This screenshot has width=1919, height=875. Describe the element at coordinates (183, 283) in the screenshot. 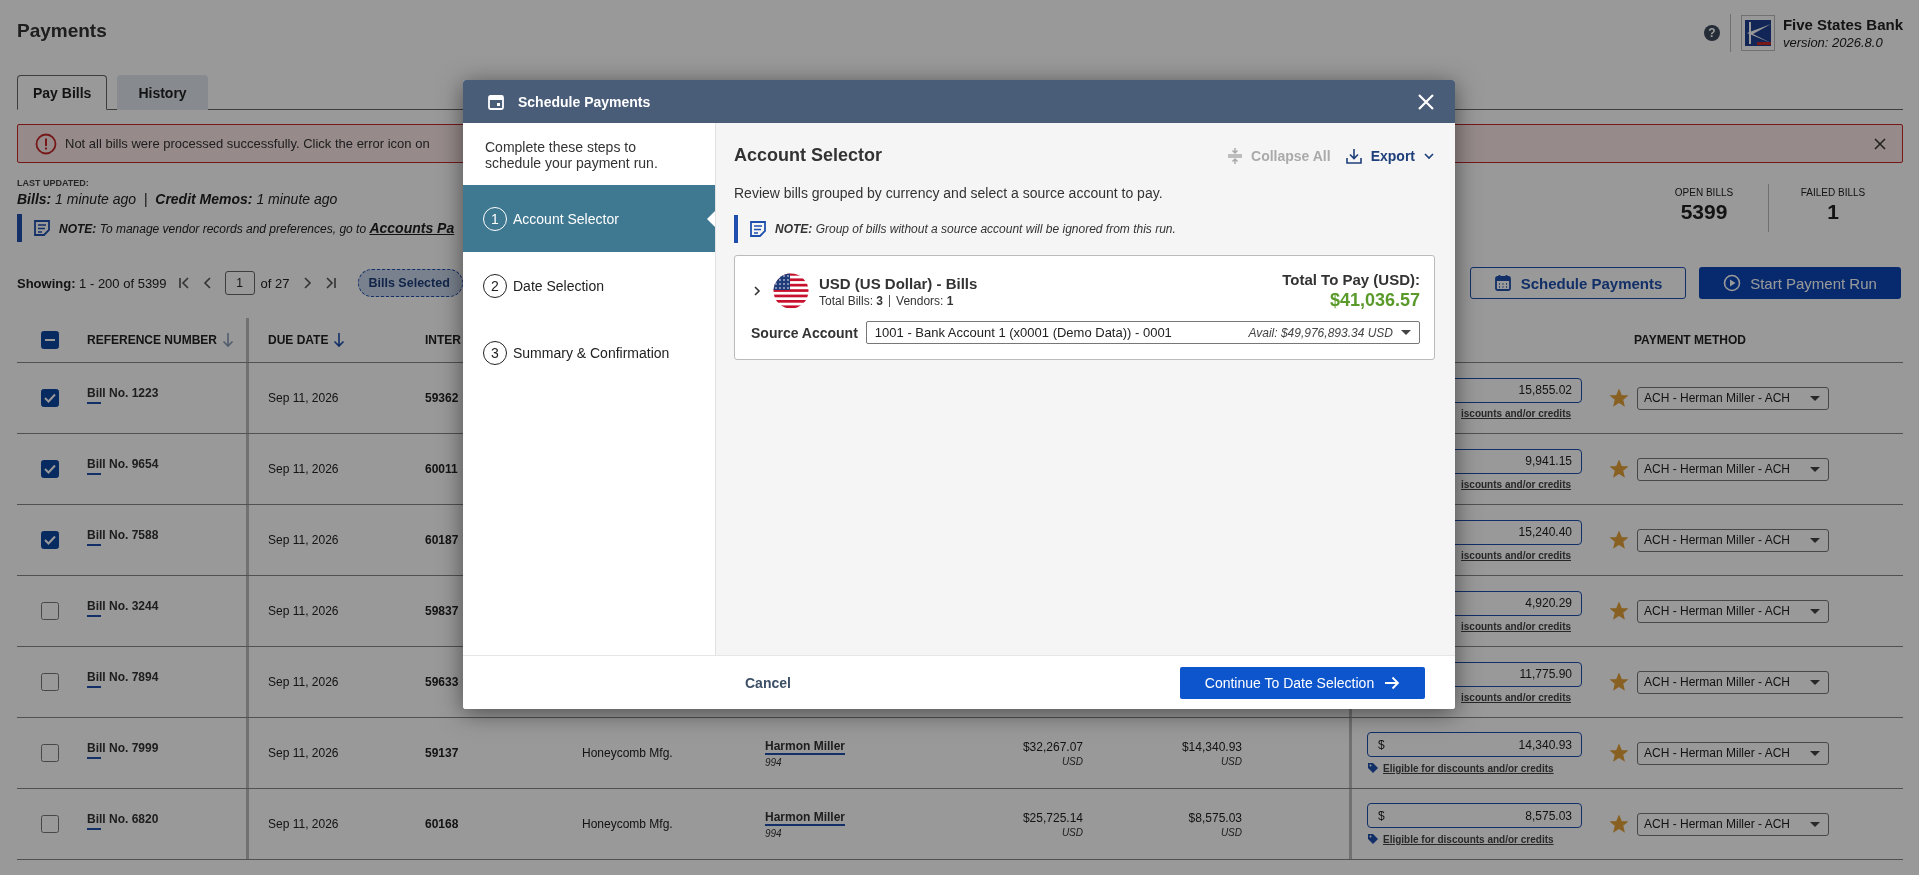

I see `first-page-icon` at that location.